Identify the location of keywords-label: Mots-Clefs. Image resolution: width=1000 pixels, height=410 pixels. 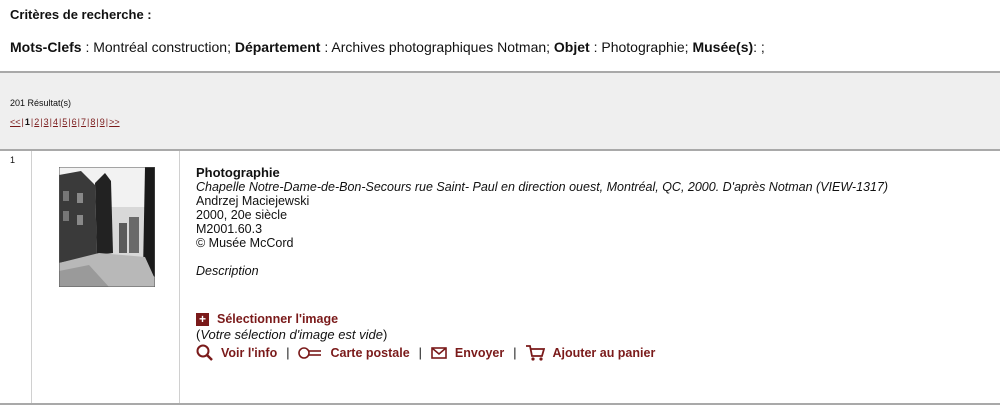
(46, 47).